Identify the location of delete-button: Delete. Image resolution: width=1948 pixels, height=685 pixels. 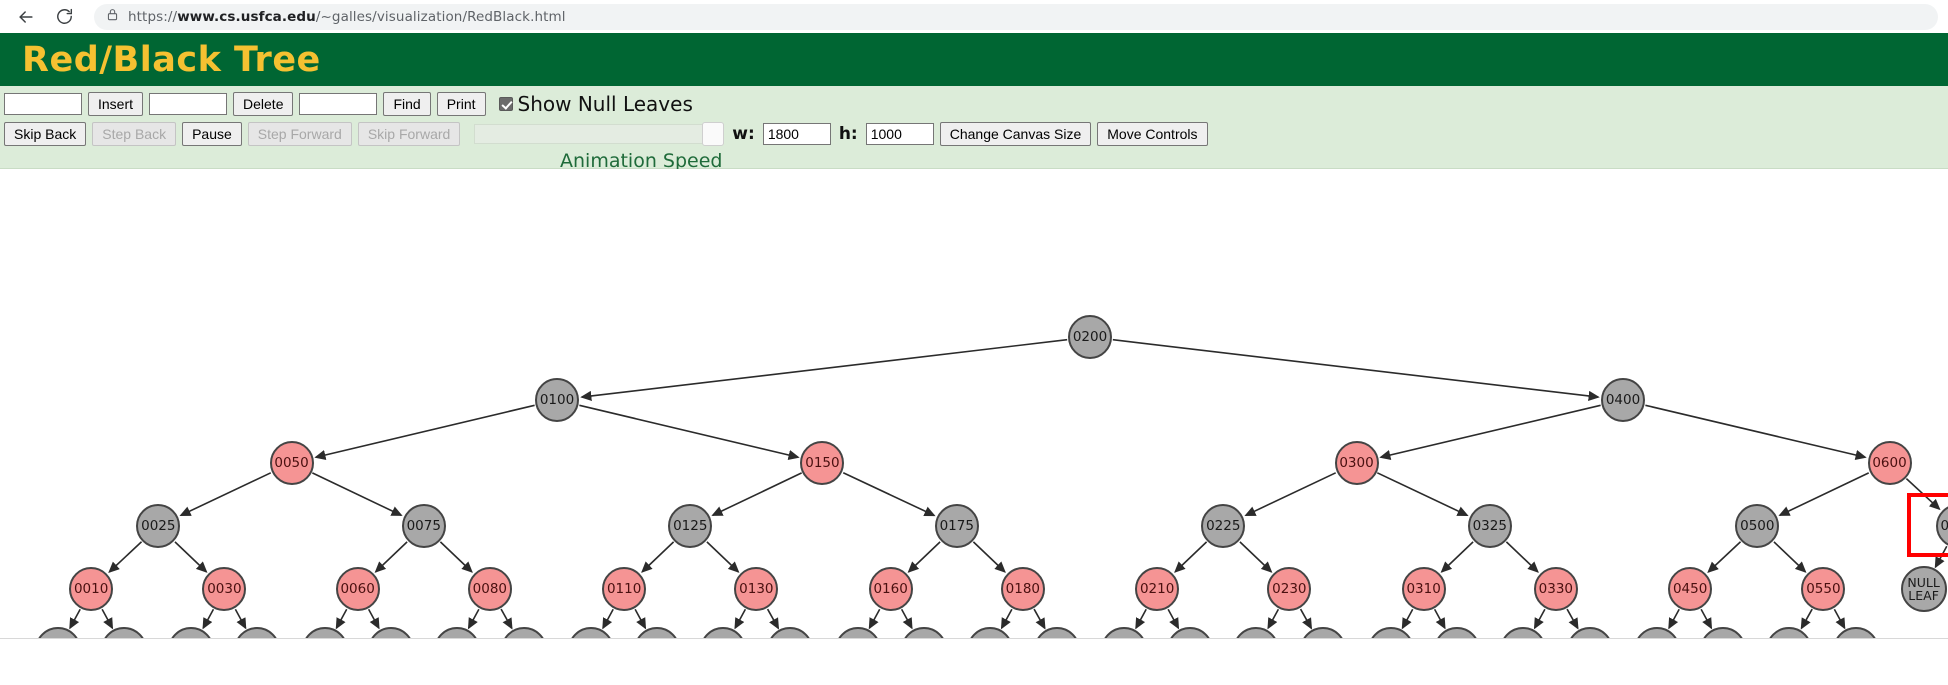
(263, 104).